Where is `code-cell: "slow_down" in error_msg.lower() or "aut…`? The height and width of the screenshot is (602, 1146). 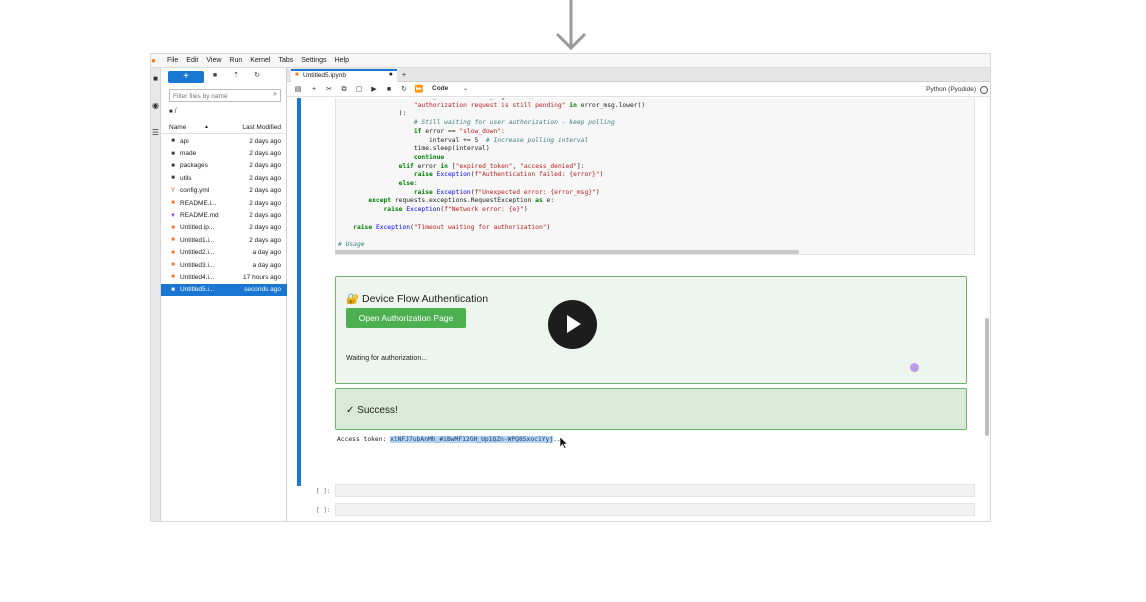
code-cell: "slow_down" in error_msg.lower() or "aut… is located at coordinates (655, 176).